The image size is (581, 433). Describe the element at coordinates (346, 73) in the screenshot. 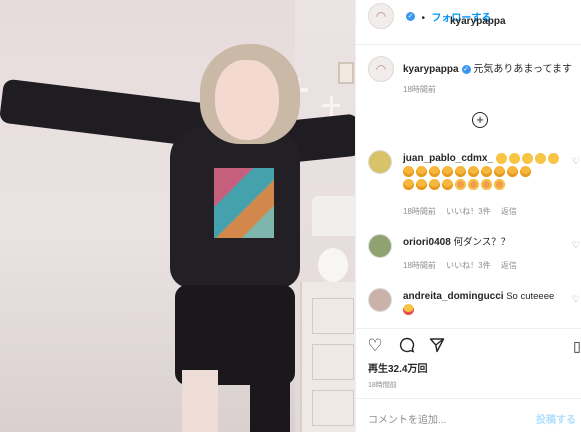

I see `wall-frame` at that location.